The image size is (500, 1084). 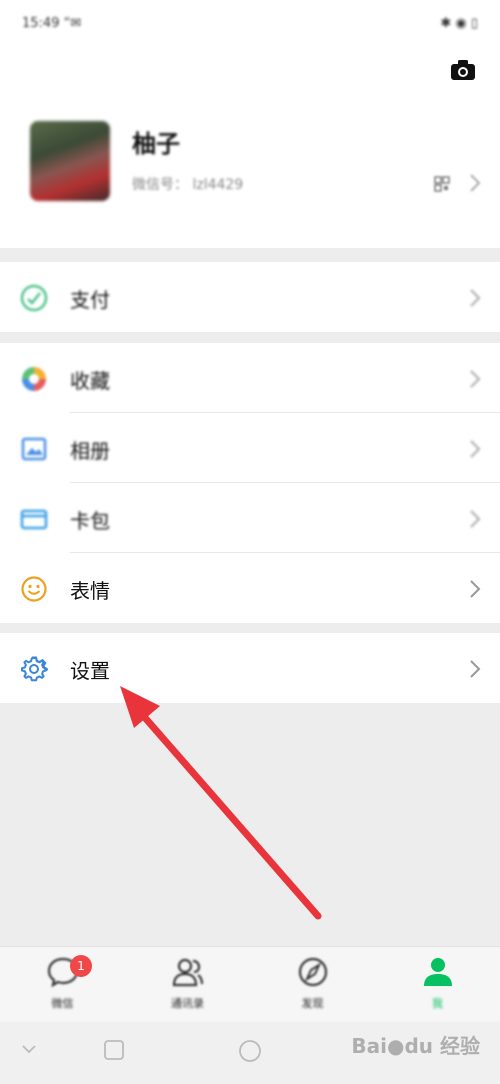 What do you see at coordinates (250, 668) in the screenshot?
I see `menu-item-settings: 设置` at bounding box center [250, 668].